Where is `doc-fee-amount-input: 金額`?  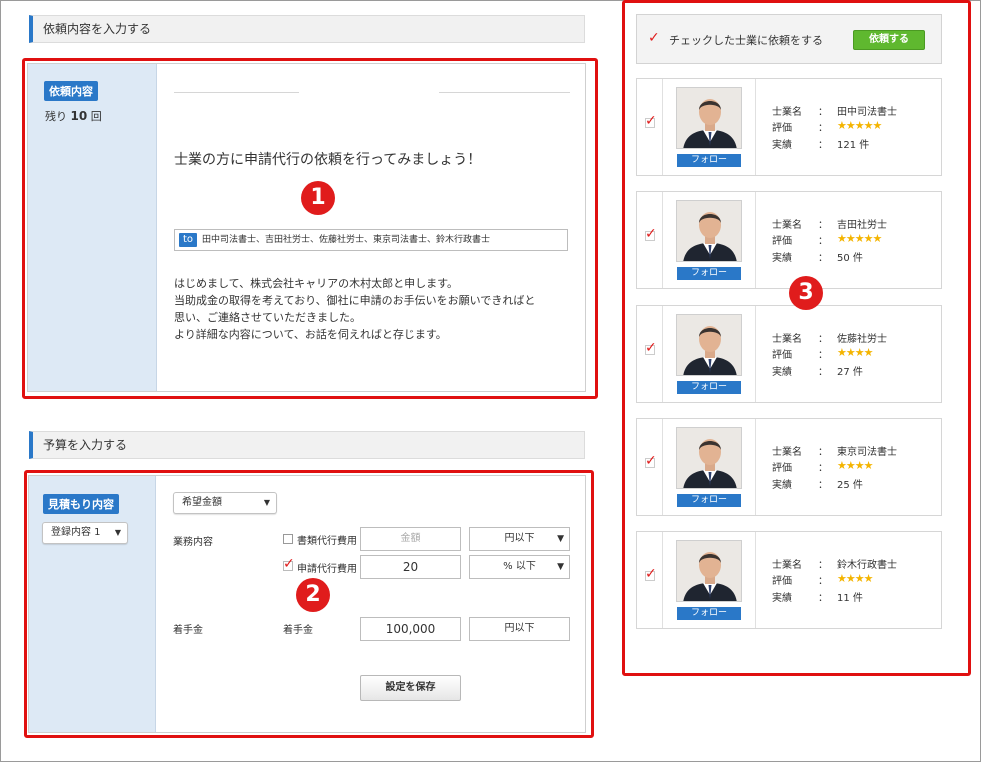 doc-fee-amount-input: 金額 is located at coordinates (410, 539).